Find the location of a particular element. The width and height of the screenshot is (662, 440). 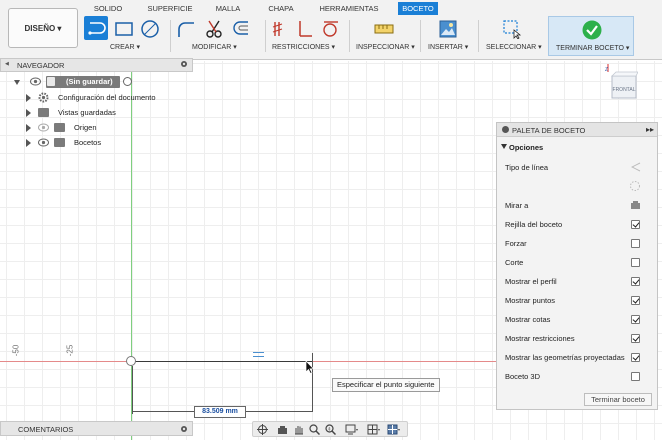

option-3d-sketch: Boceto 3D is located at coordinates (577, 376).